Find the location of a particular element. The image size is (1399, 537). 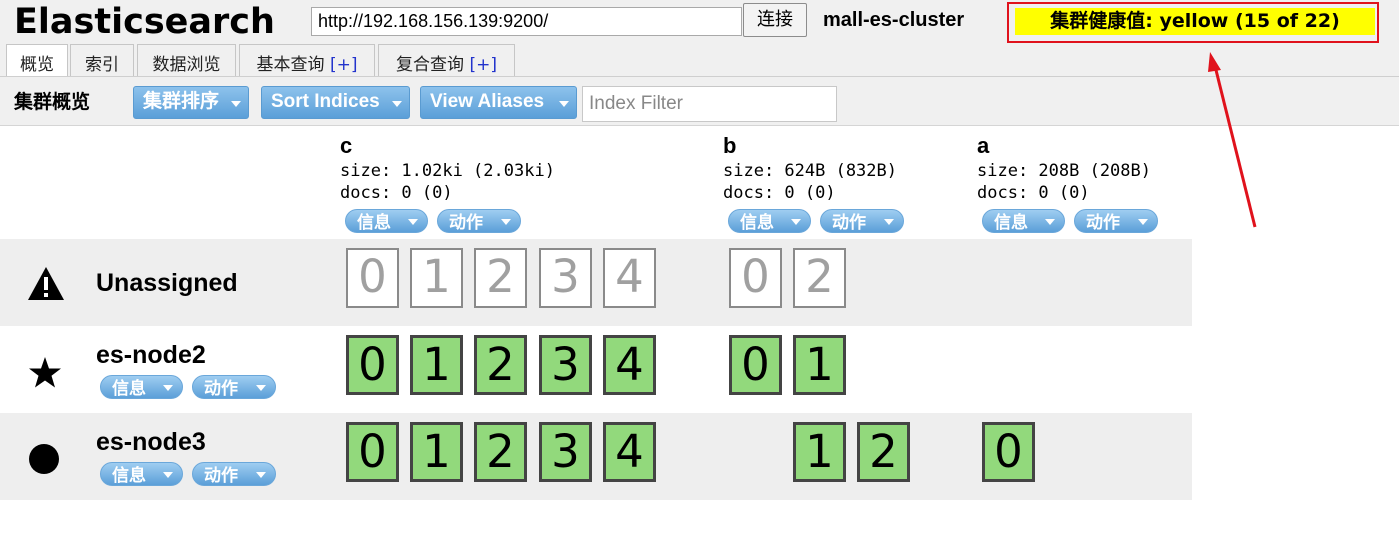

sort-cluster-button: 集群排序 is located at coordinates (191, 102).